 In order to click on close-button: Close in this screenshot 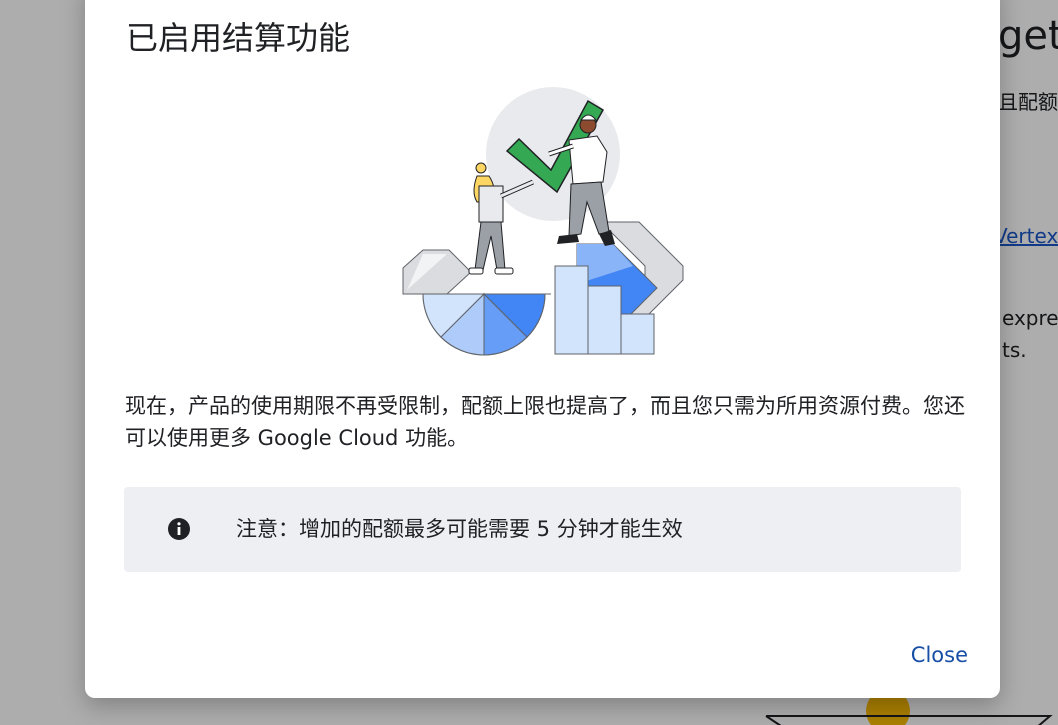, I will do `click(939, 655)`.